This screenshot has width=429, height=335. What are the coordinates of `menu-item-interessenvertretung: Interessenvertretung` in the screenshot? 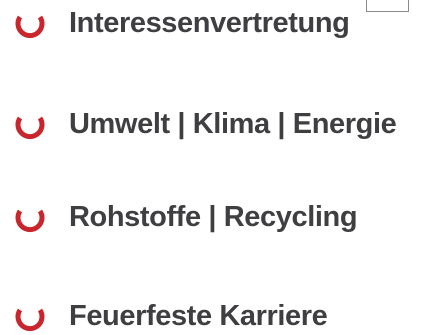 It's located at (182, 23).